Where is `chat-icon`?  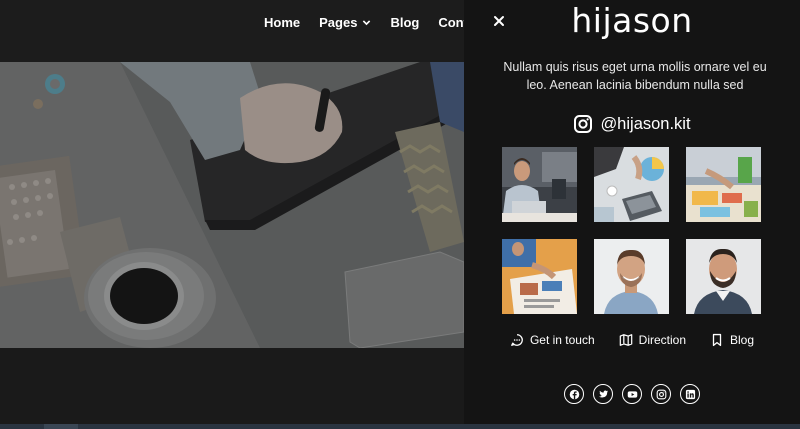 chat-icon is located at coordinates (517, 340).